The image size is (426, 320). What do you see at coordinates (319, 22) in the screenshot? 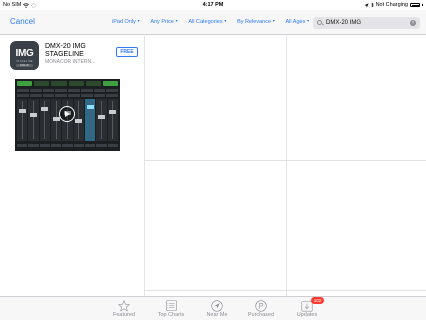
I see `search-icon` at bounding box center [319, 22].